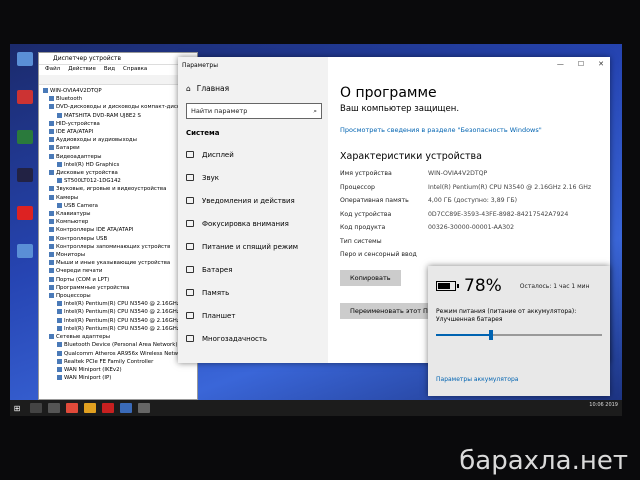  I want to click on spec-key: Оперативная память, so click(374, 200).